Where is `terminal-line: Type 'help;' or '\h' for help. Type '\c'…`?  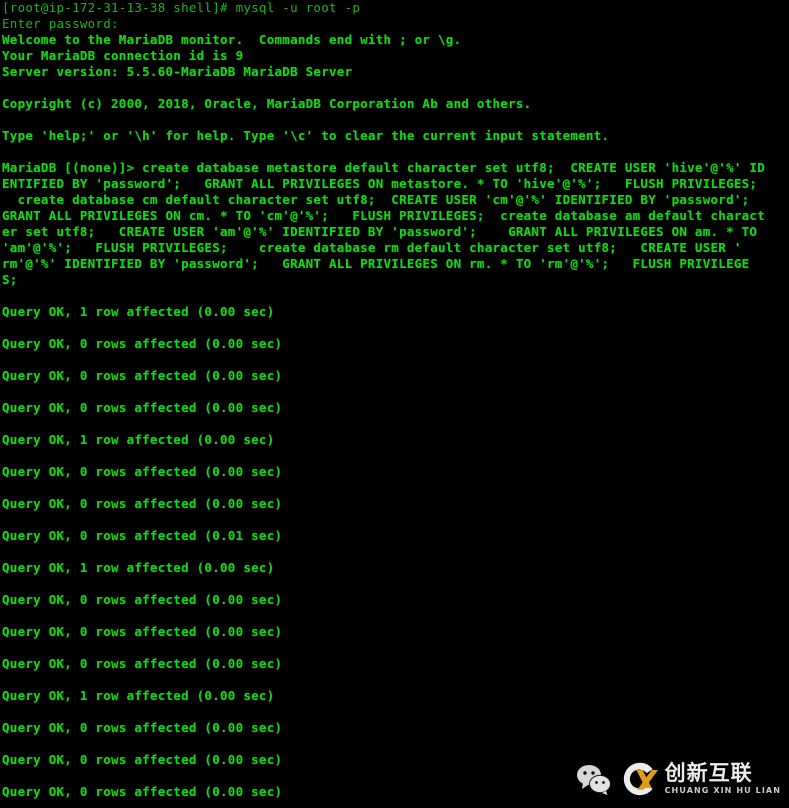 terminal-line: Type 'help;' or '\h' for help. Type '\c'… is located at coordinates (306, 135).